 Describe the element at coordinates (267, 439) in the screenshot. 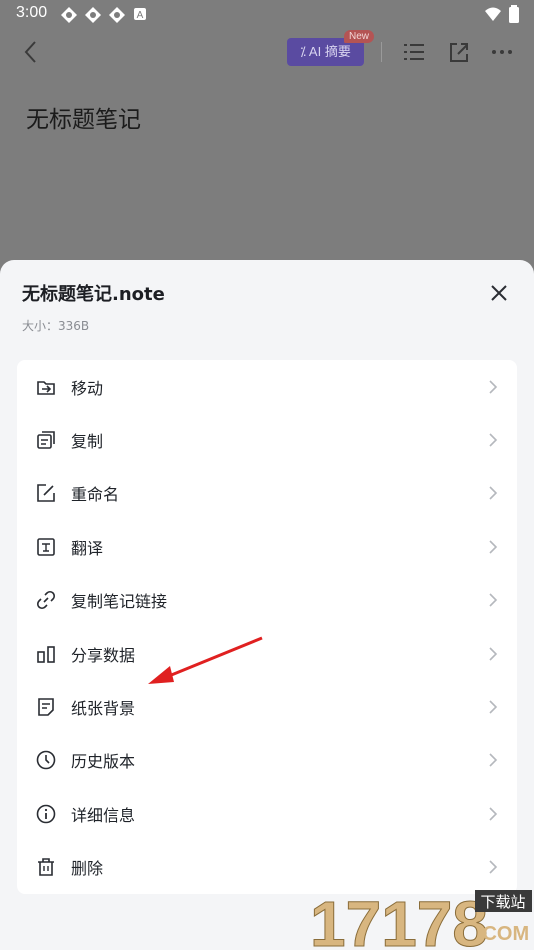

I see `menu-item-copy: 复制` at that location.